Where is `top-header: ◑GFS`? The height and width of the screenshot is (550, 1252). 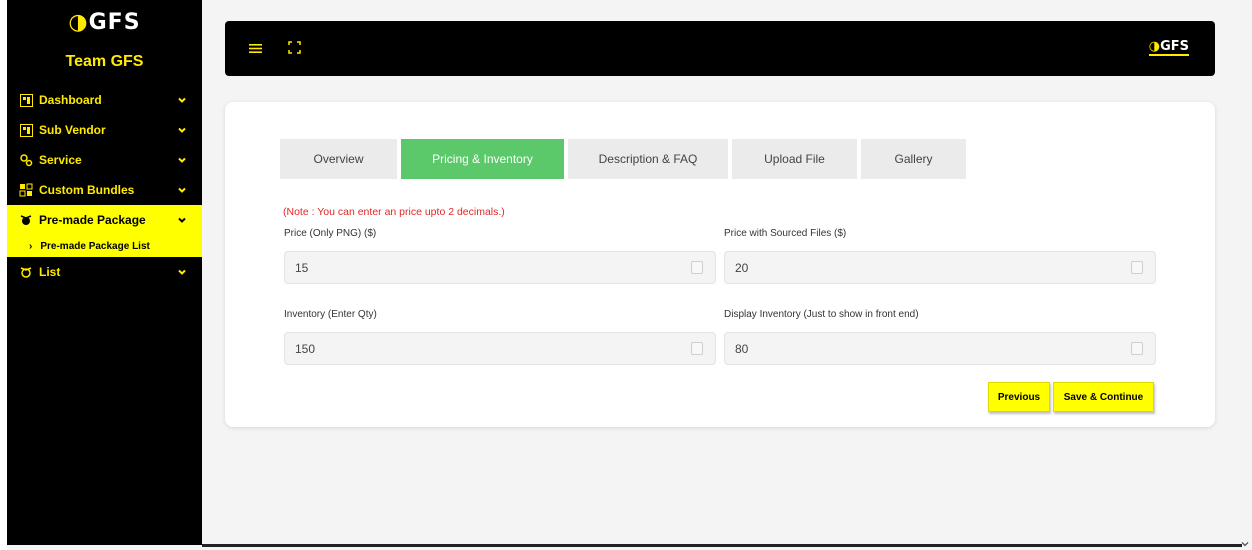 top-header: ◑GFS is located at coordinates (720, 48).